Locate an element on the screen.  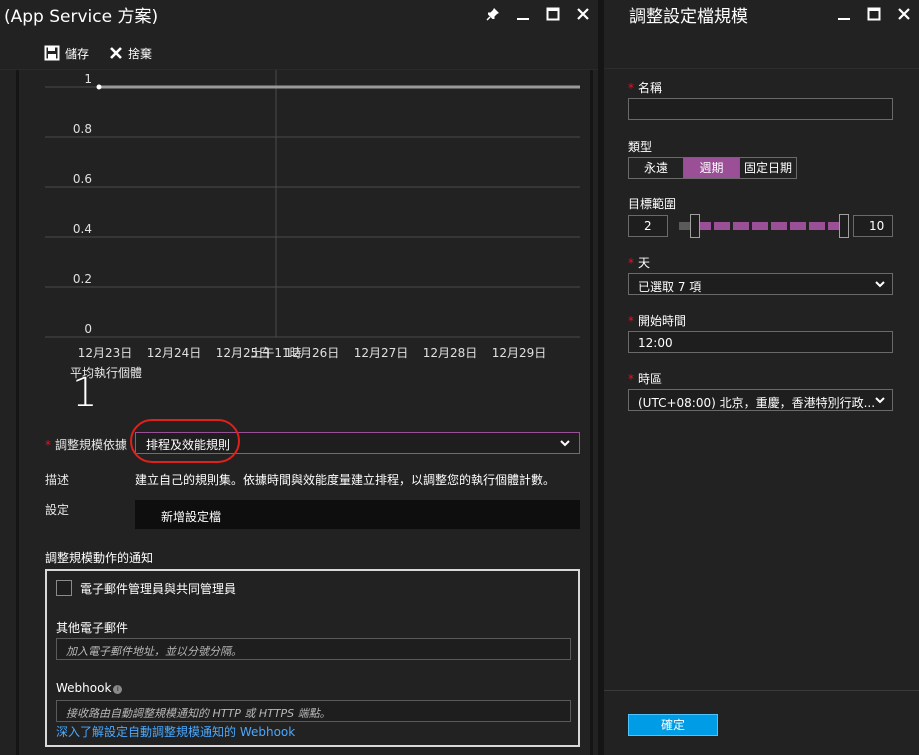
discard-button: 捨棄 is located at coordinates (130, 53).